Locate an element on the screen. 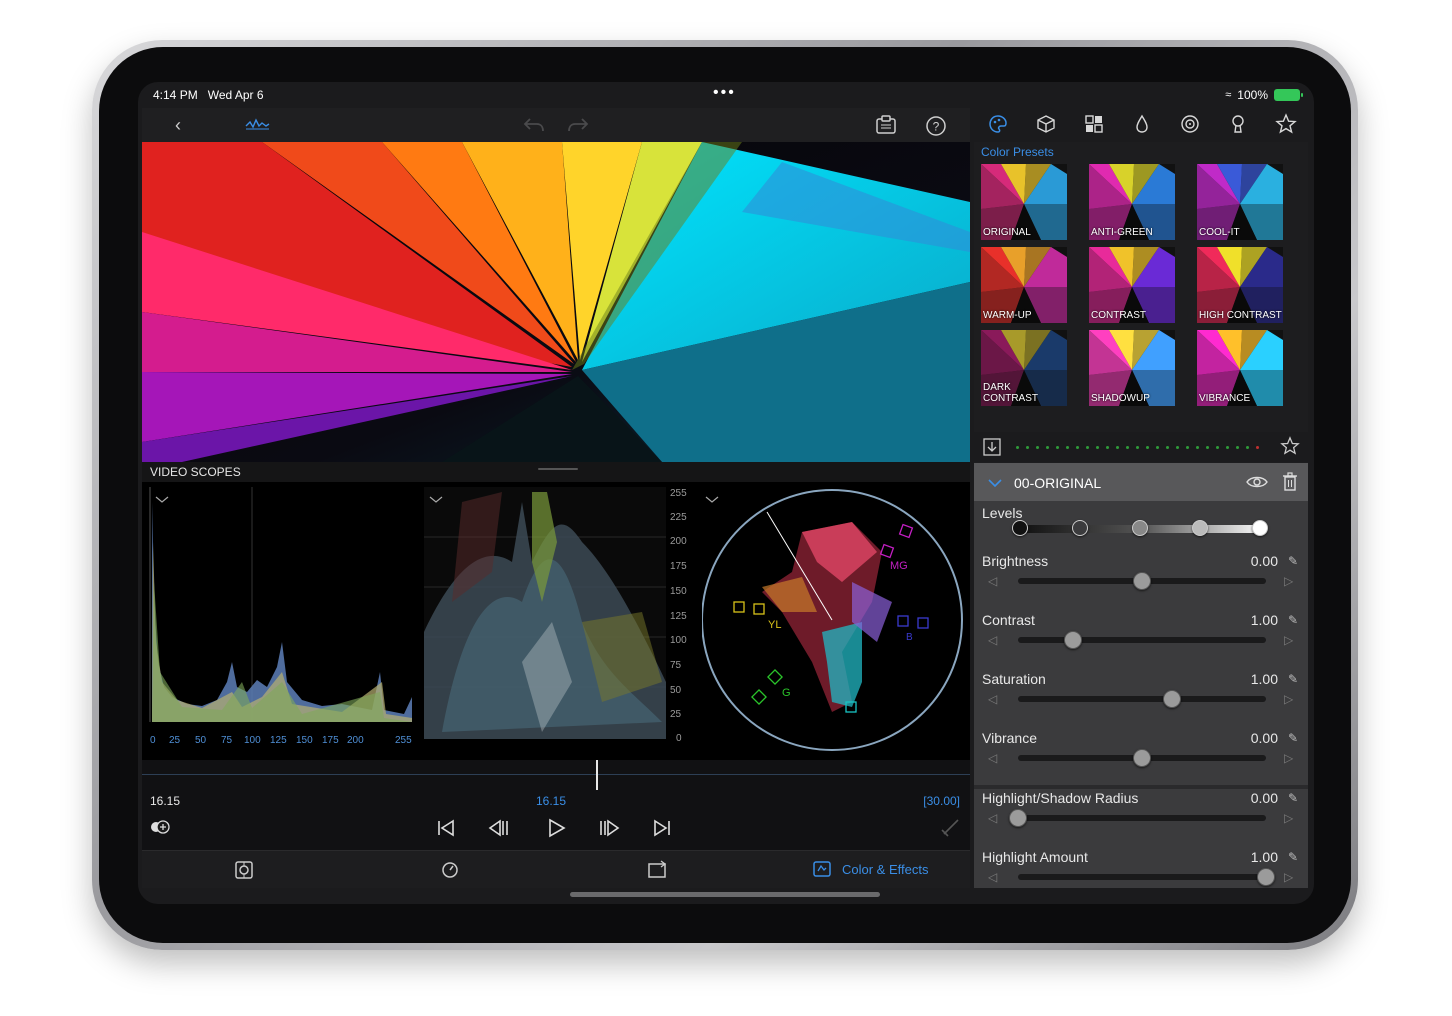 The image size is (1452, 1016). tab-crop-icon is located at coordinates (657, 872).